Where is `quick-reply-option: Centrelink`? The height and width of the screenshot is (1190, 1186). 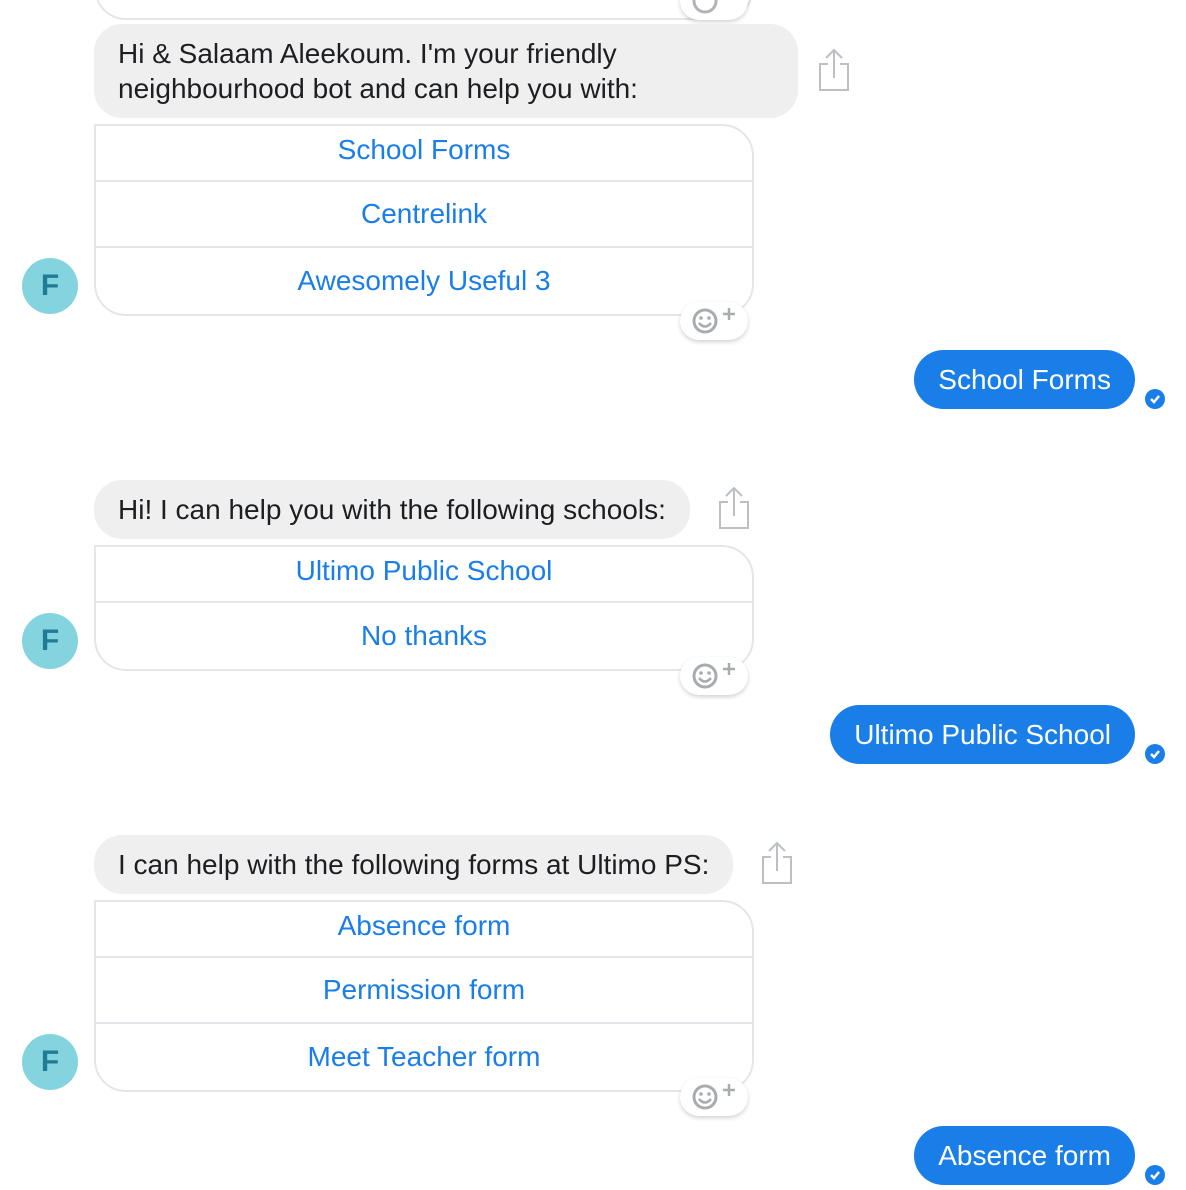
quick-reply-option: Centrelink is located at coordinates (424, 215).